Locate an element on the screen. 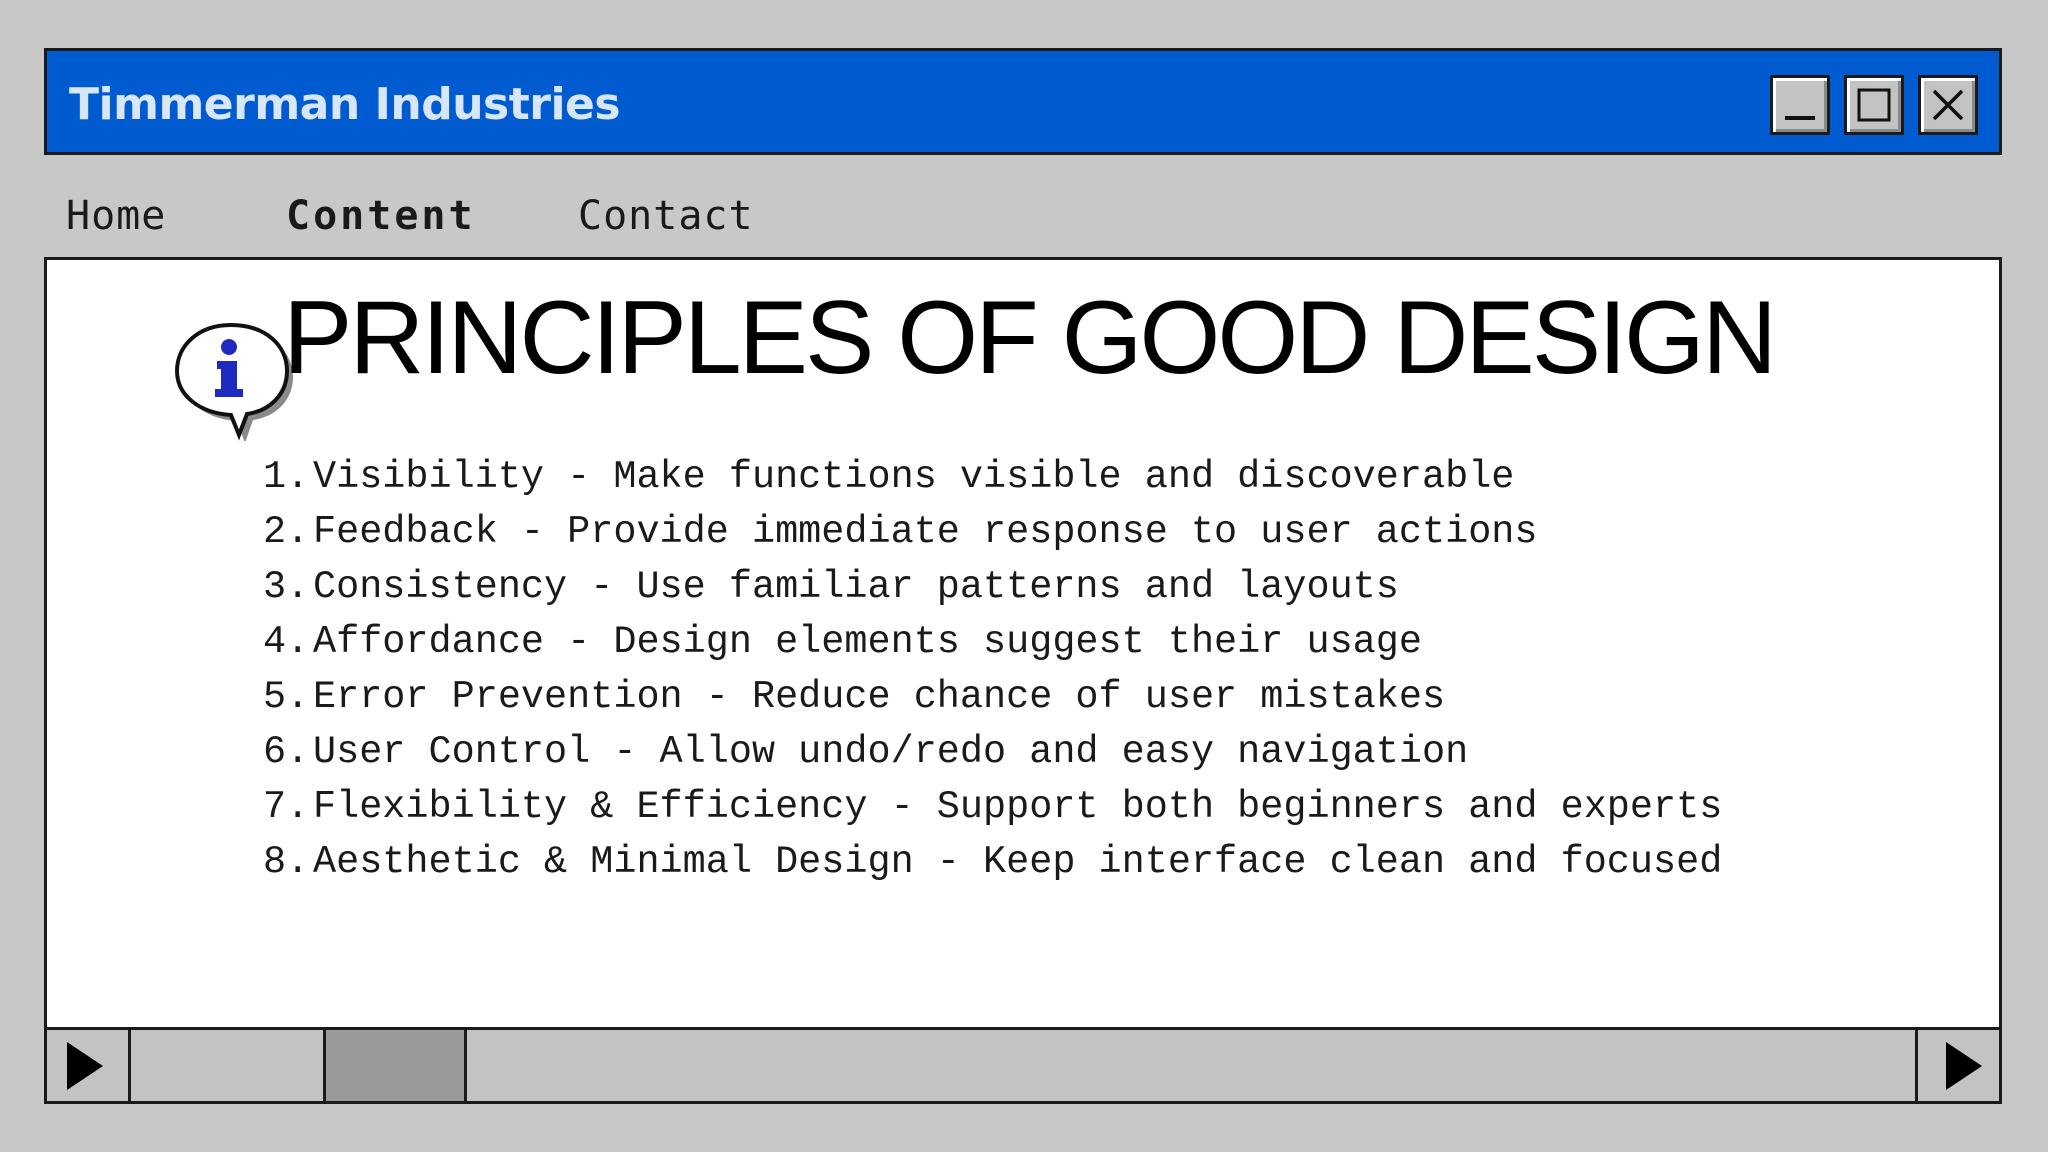  scroll-right-button is located at coordinates (1957, 1065).